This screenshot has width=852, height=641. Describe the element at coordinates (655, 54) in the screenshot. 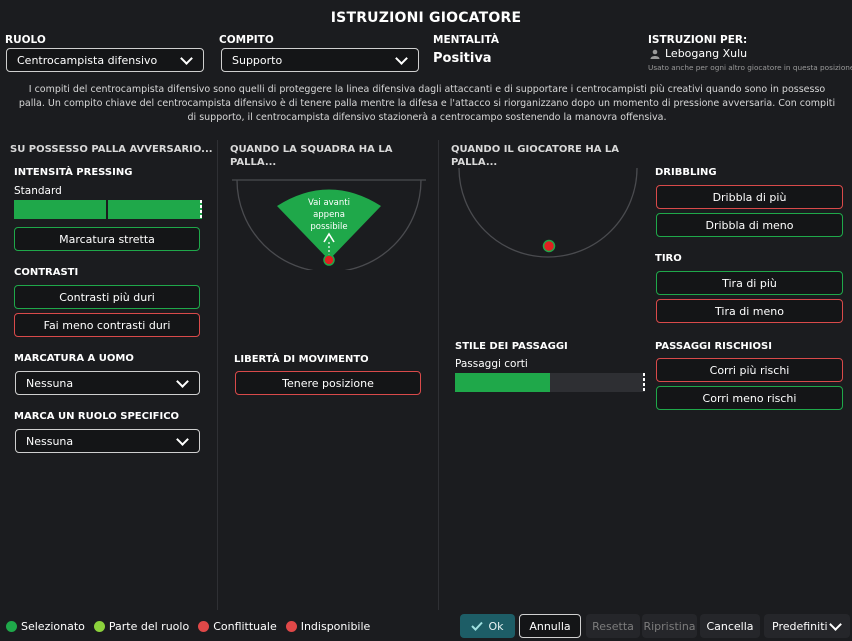

I see `person-icon` at that location.